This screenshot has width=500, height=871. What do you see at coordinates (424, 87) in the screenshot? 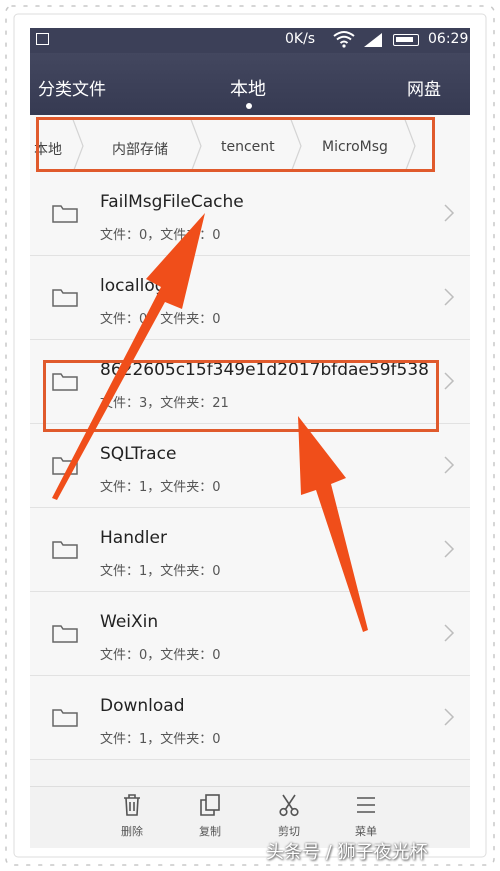
I see `tab-cloud-drive: 网盘` at bounding box center [424, 87].